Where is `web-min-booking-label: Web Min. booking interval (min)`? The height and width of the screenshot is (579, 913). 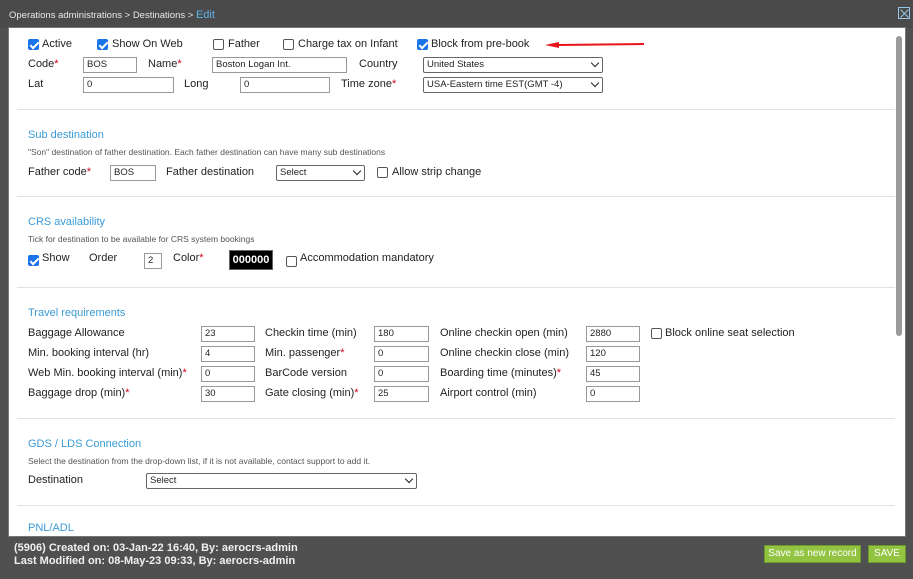 web-min-booking-label: Web Min. booking interval (min) is located at coordinates (107, 373).